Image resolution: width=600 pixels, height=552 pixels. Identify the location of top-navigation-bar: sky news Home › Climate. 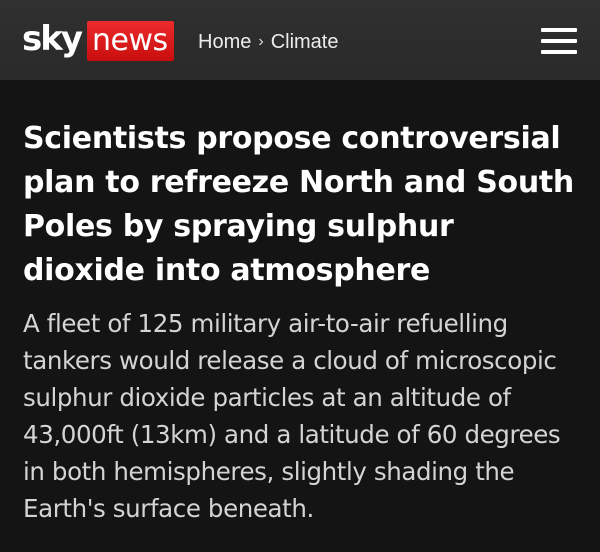
(300, 40).